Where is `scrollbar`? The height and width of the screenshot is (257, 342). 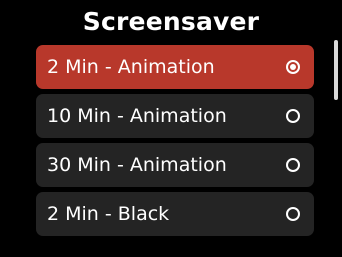
scrollbar is located at coordinates (336, 70).